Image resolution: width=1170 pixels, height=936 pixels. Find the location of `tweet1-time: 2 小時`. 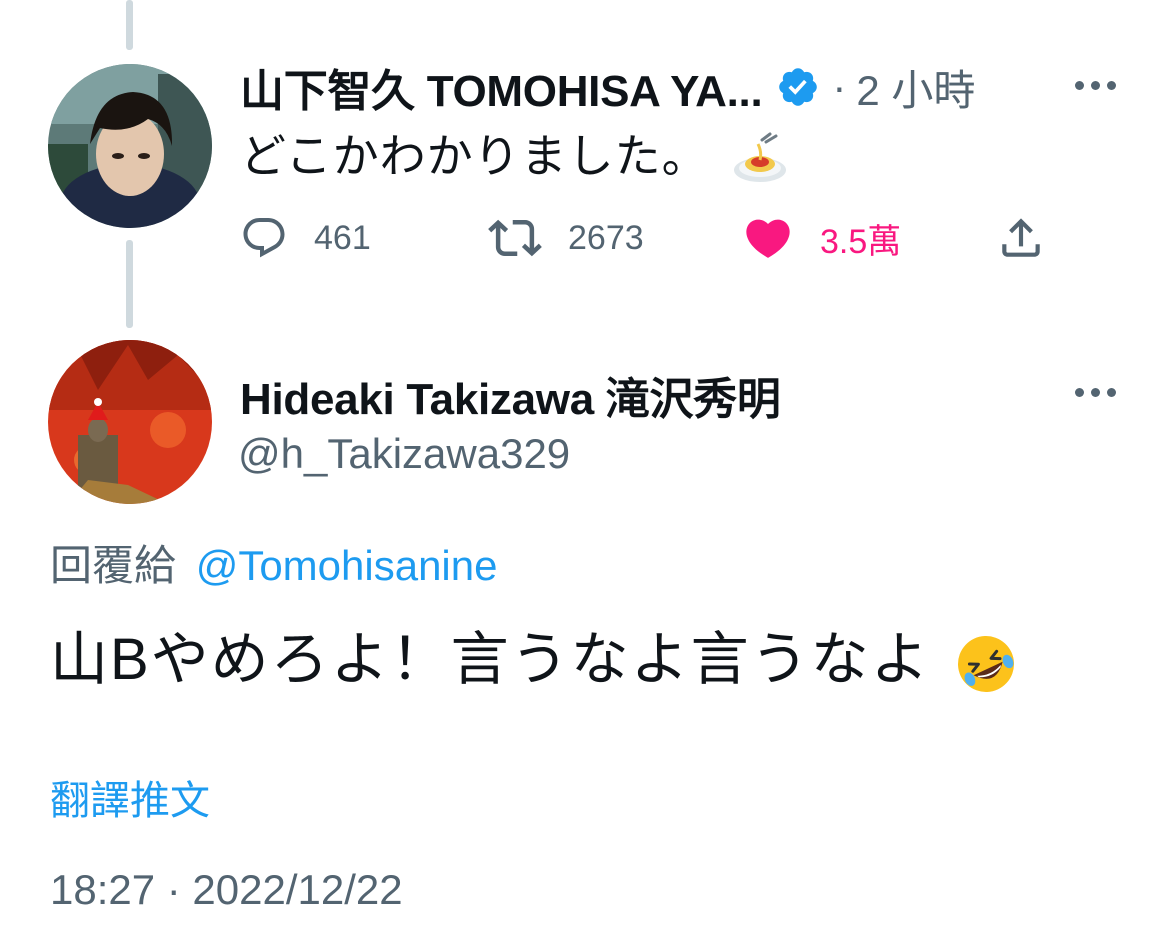

tweet1-time: 2 小時 is located at coordinates (915, 87).